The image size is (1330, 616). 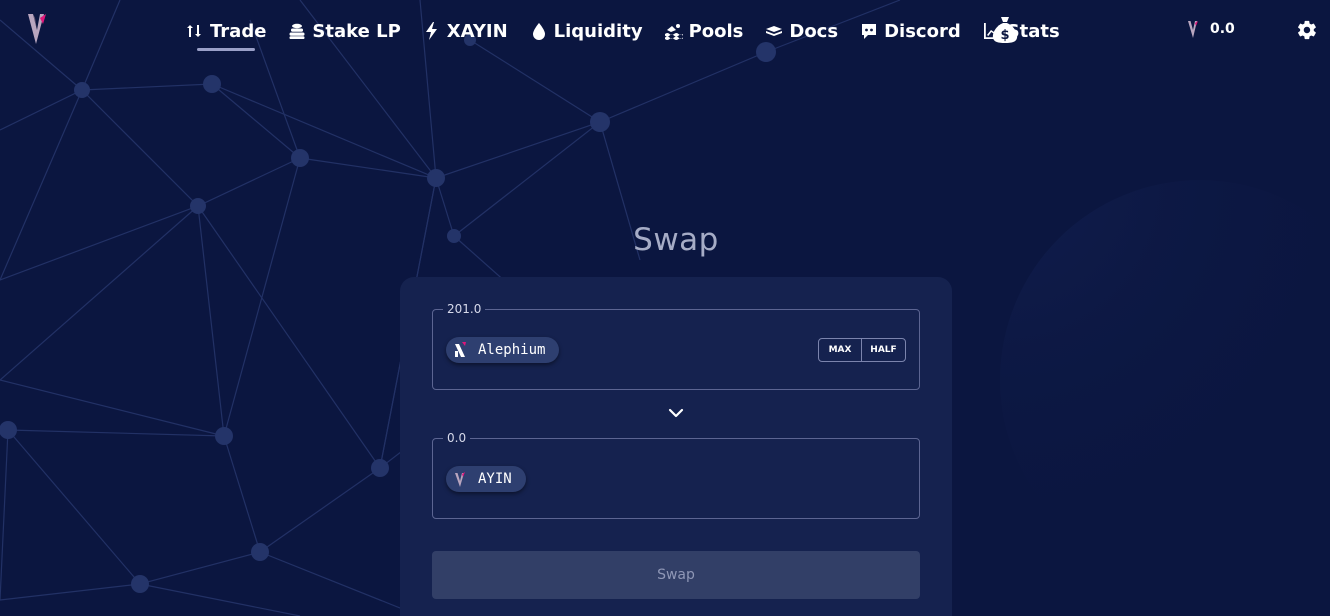 I want to click on swimming-icon, so click(x=673, y=32).